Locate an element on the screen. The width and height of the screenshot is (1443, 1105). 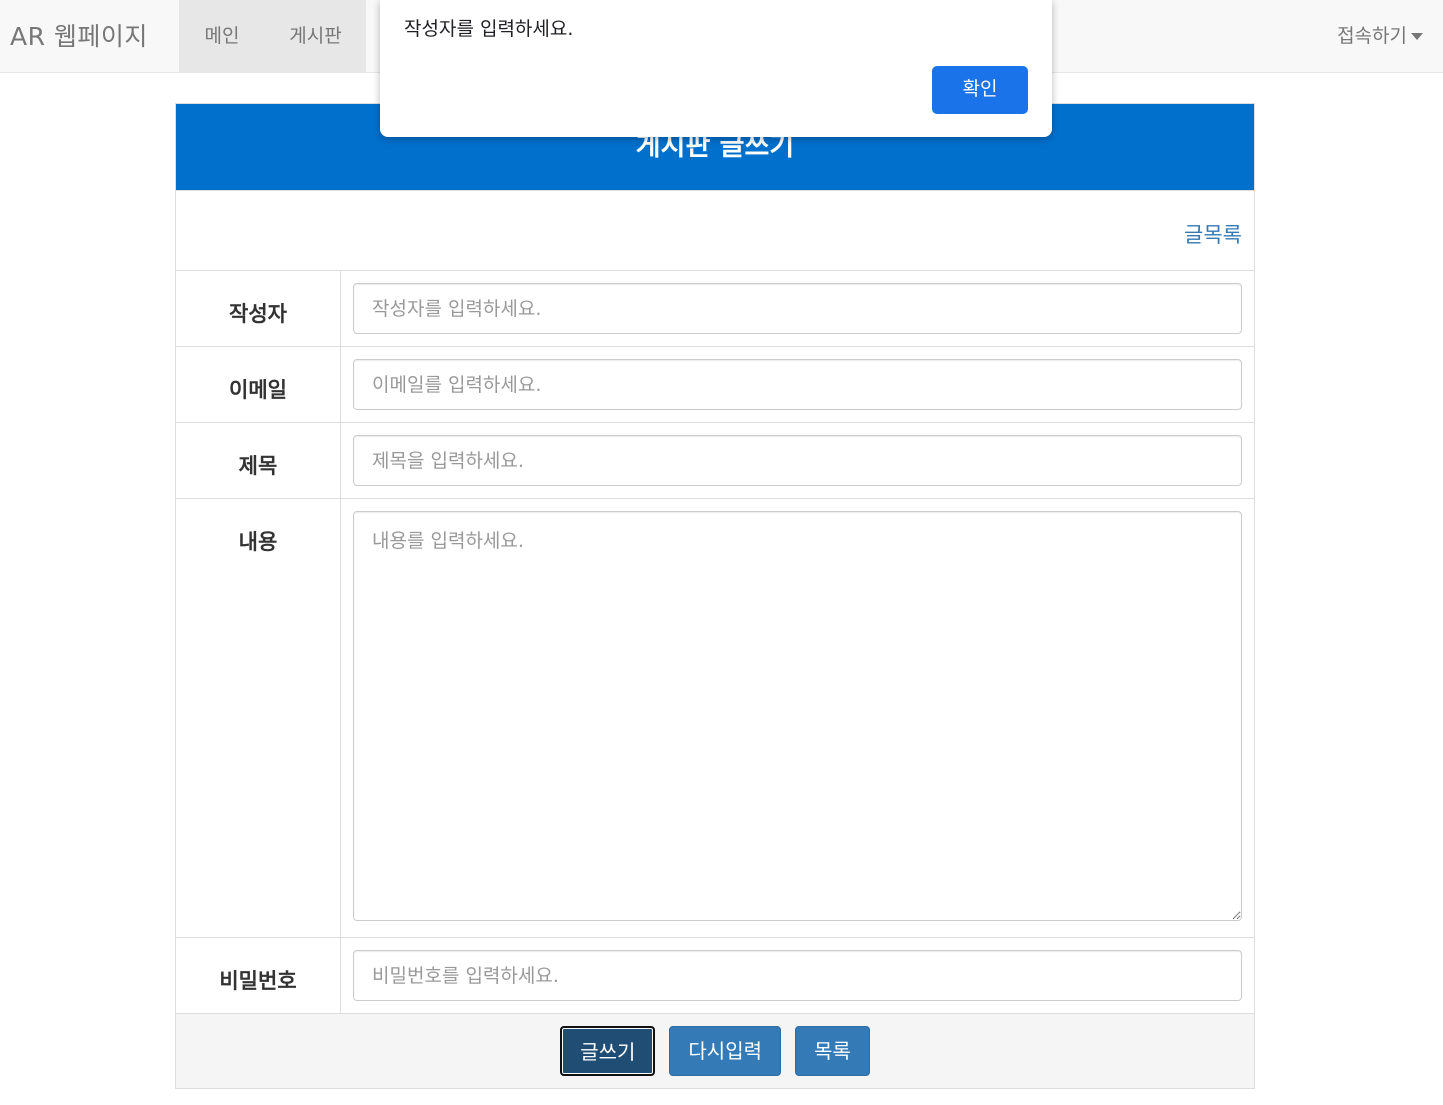
email-row: 이메일 is located at coordinates (715, 384).